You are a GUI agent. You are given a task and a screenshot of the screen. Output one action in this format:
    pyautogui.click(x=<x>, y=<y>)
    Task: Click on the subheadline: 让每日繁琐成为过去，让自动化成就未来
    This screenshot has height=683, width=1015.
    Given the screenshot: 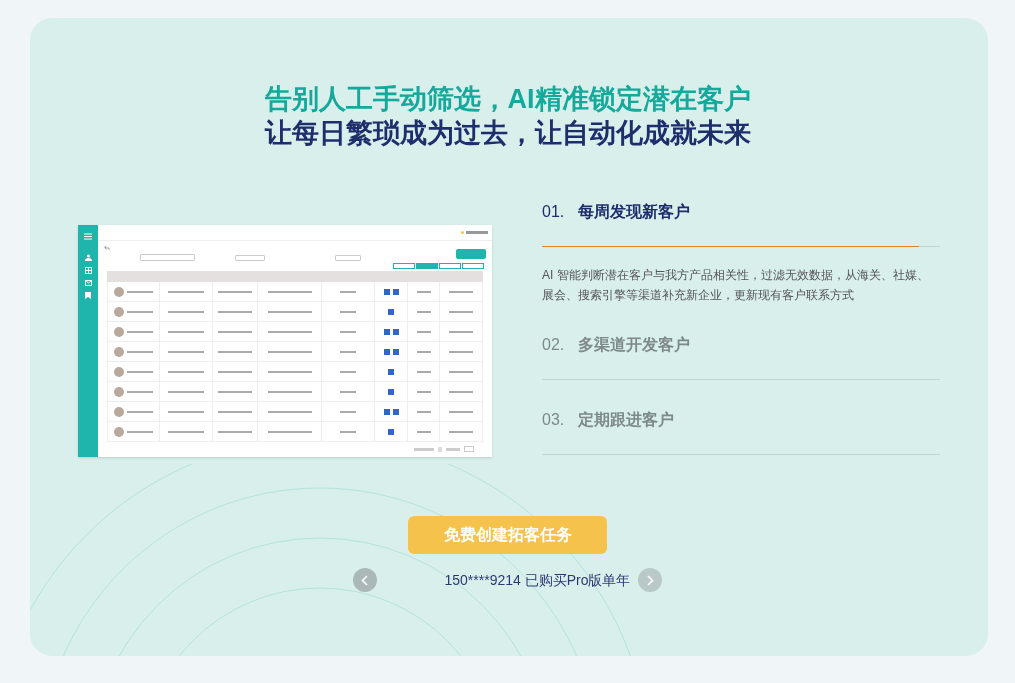 What is the action you would take?
    pyautogui.click(x=507, y=133)
    